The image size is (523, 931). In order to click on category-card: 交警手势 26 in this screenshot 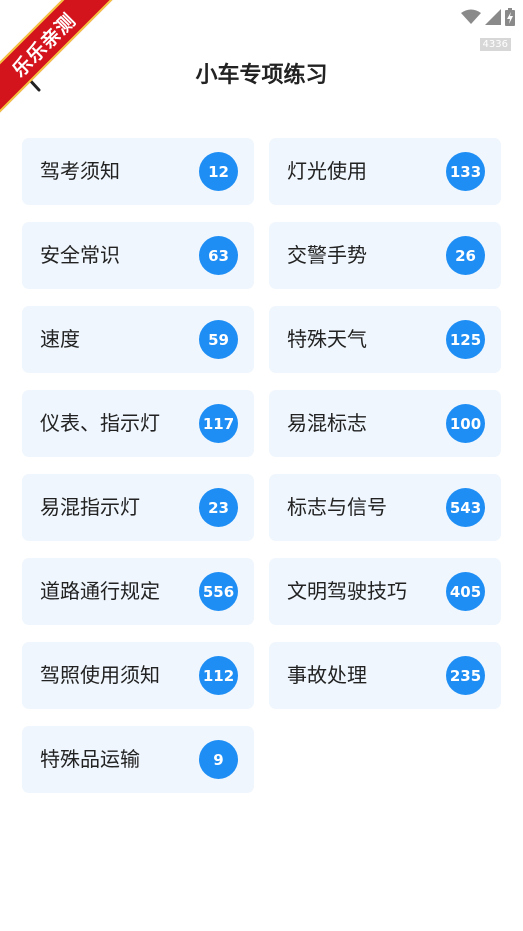, I will do `click(385, 255)`.